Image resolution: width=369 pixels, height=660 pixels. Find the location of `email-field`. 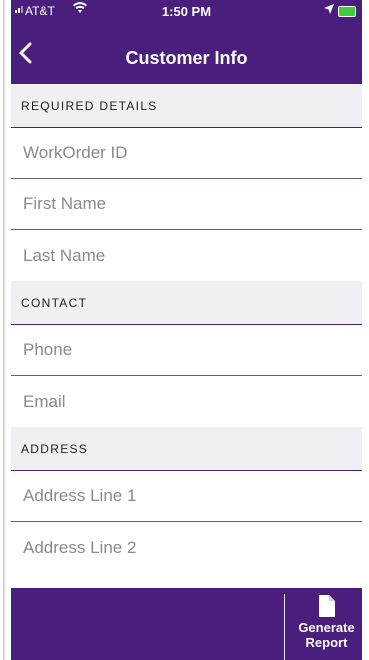

email-field is located at coordinates (186, 401).